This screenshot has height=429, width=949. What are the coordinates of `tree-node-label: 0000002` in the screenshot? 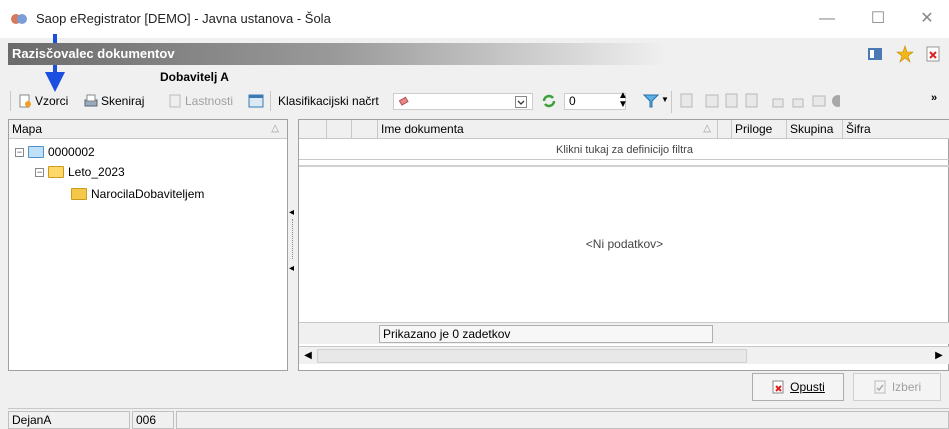 It's located at (71, 152).